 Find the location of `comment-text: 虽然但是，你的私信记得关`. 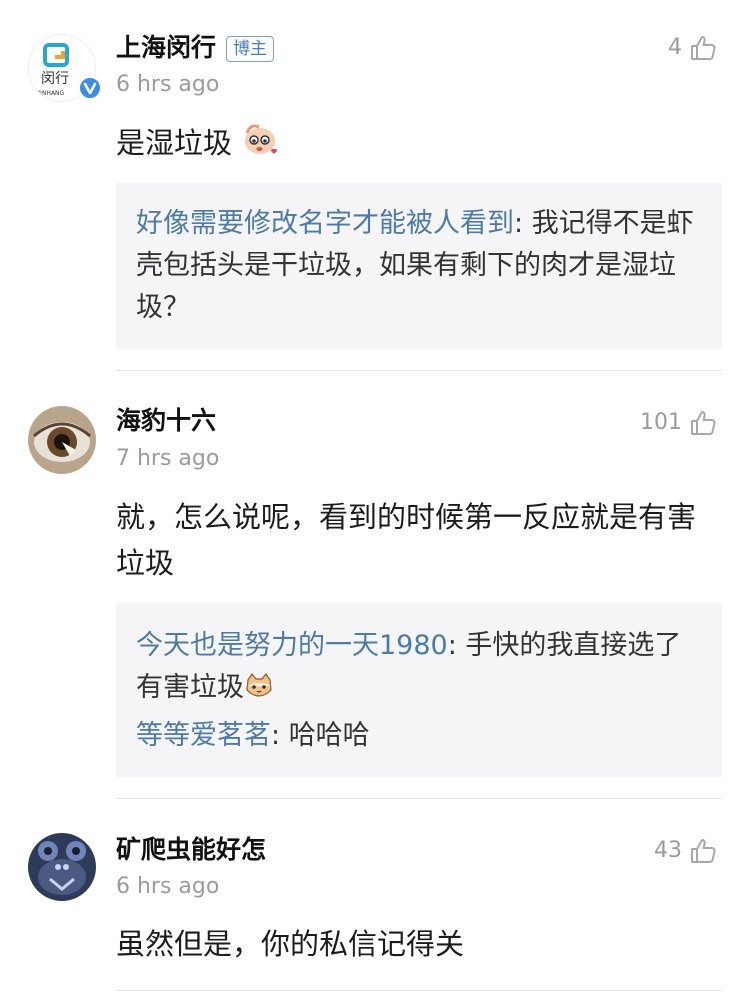

comment-text: 虽然但是，你的私信记得关 is located at coordinates (290, 944).